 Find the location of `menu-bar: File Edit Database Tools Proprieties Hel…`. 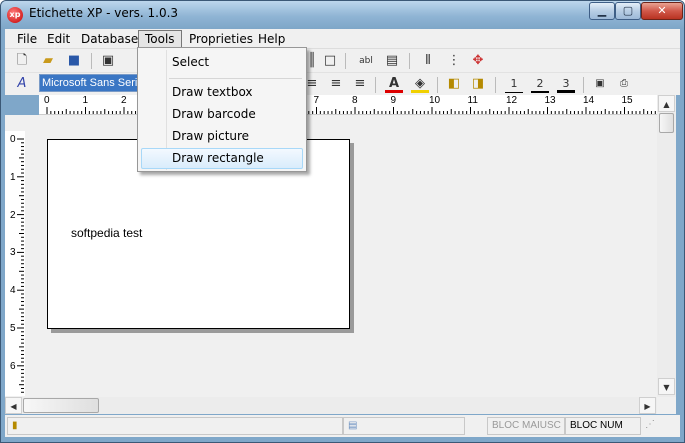

menu-bar: File Edit Database Tools Proprieties Hel… is located at coordinates (342, 39).